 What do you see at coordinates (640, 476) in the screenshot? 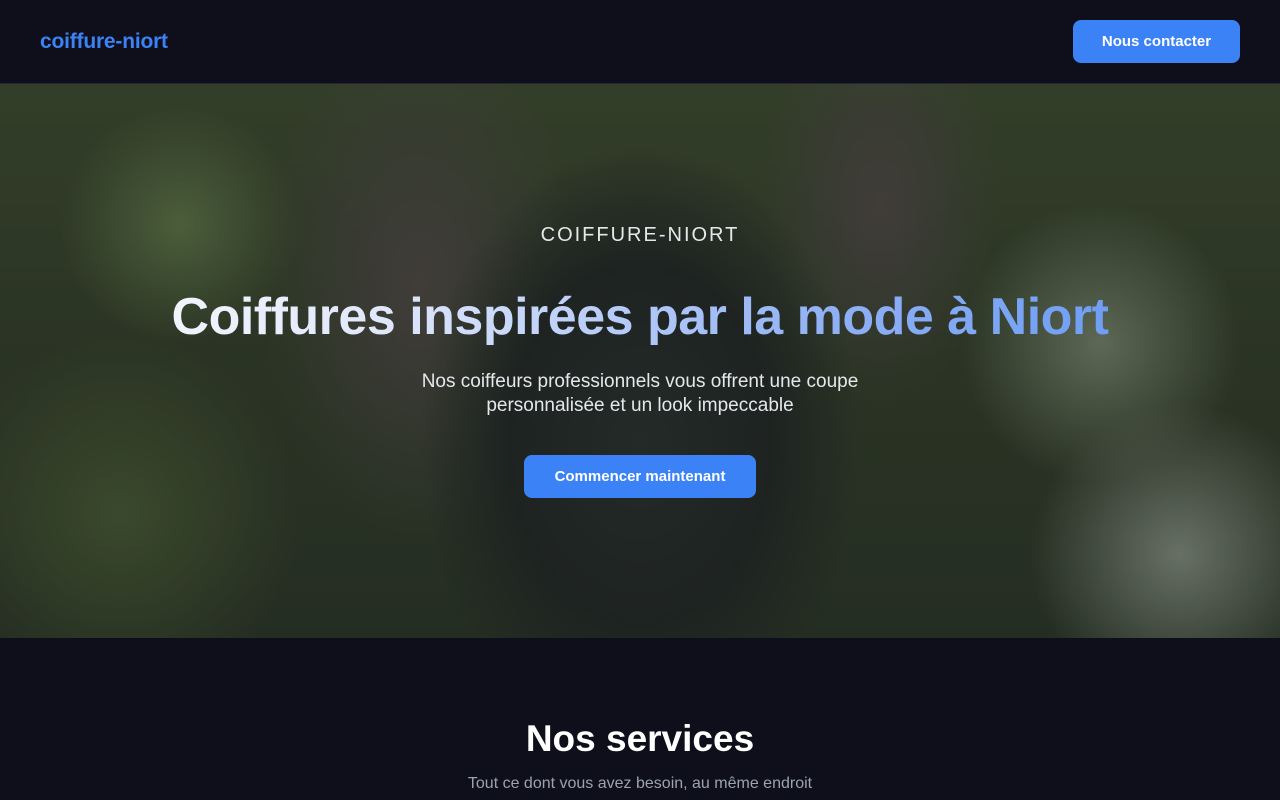
I see `cta-button: Commencer maintenant` at bounding box center [640, 476].